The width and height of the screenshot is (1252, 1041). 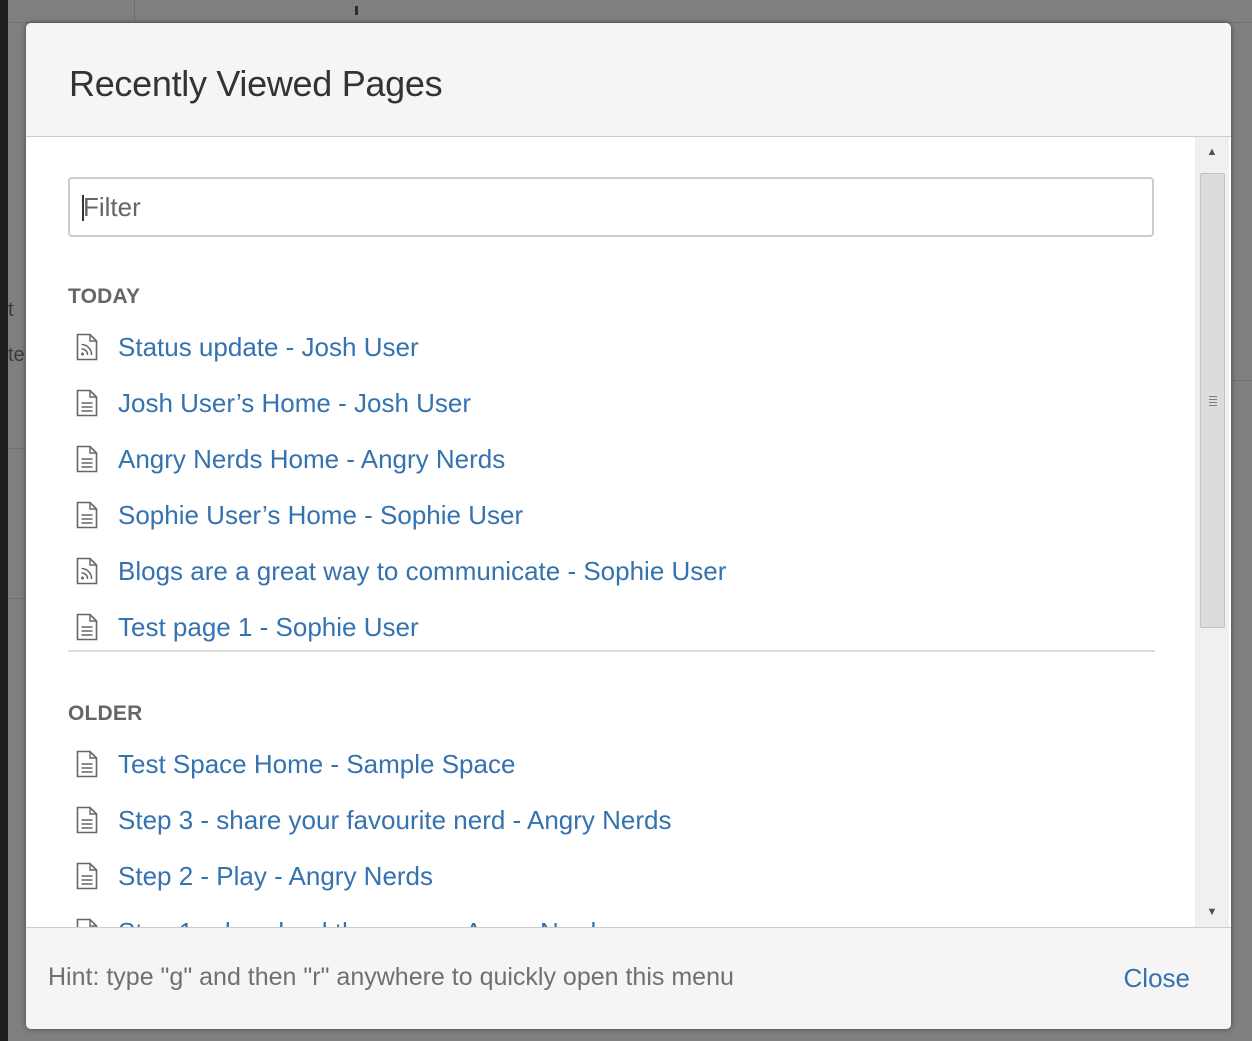 I want to click on page-link: Test Space Home - Sample Space, so click(x=316, y=764).